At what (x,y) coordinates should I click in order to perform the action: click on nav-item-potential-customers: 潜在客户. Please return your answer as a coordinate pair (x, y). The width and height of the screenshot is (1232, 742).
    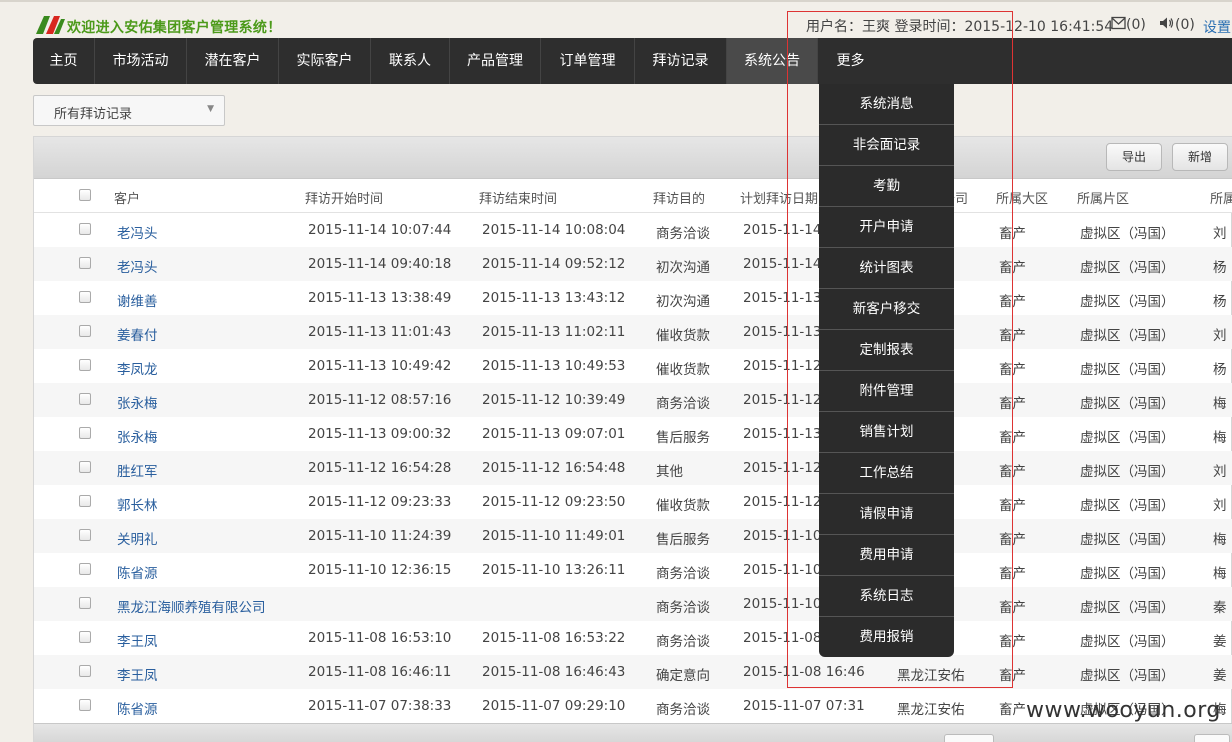
    Looking at the image, I should click on (233, 61).